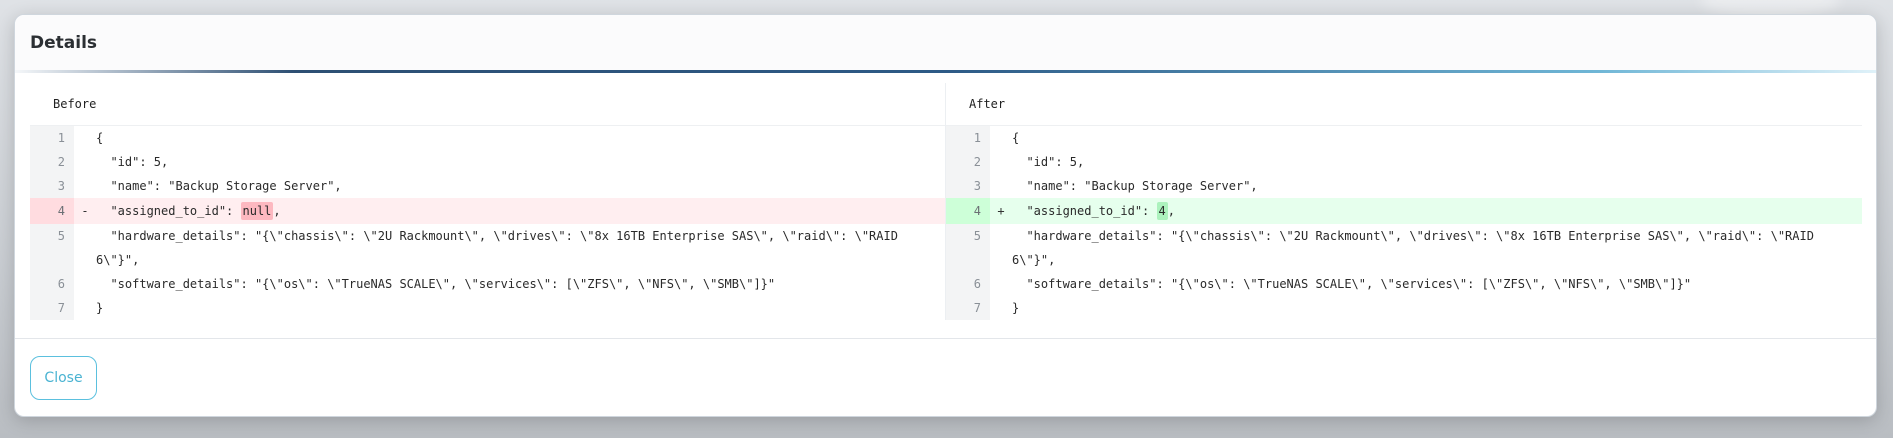 This screenshot has height=438, width=1893. Describe the element at coordinates (1001, 211) in the screenshot. I see `diff-marker-added: +` at that location.